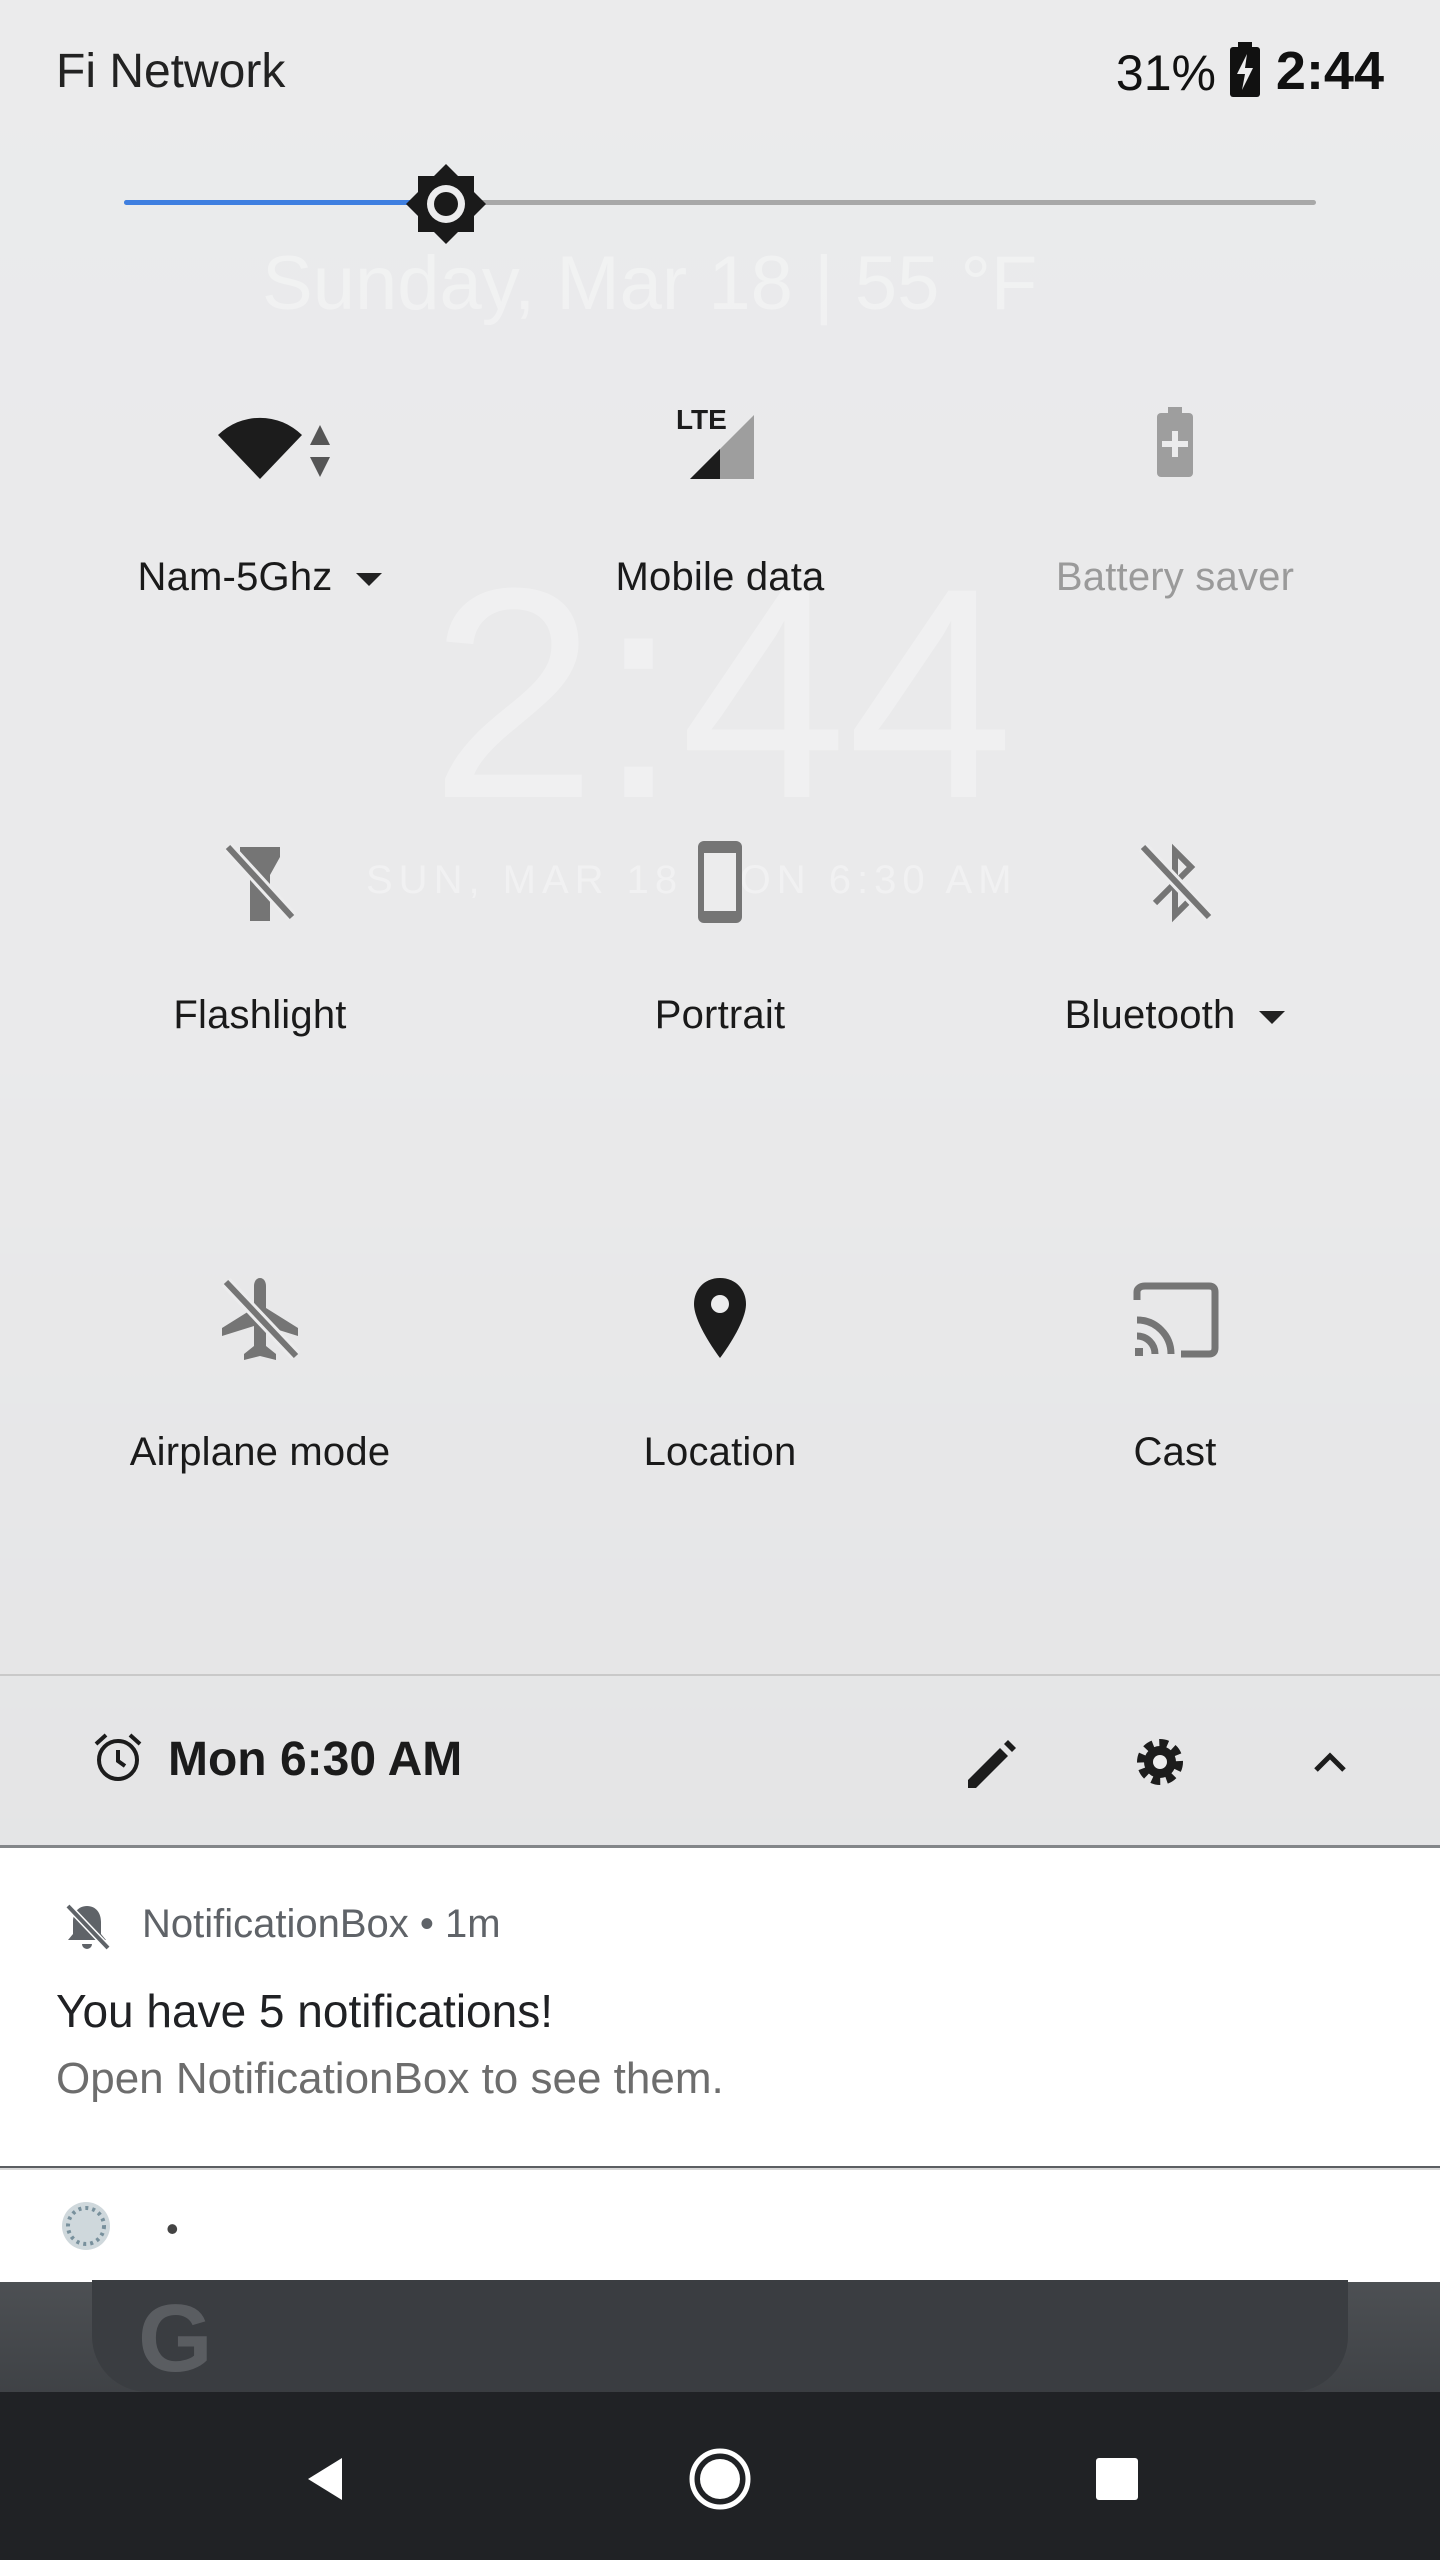 The width and height of the screenshot is (1440, 2560). Describe the element at coordinates (1175, 577) in the screenshot. I see `tile-label: Battery saver` at that location.